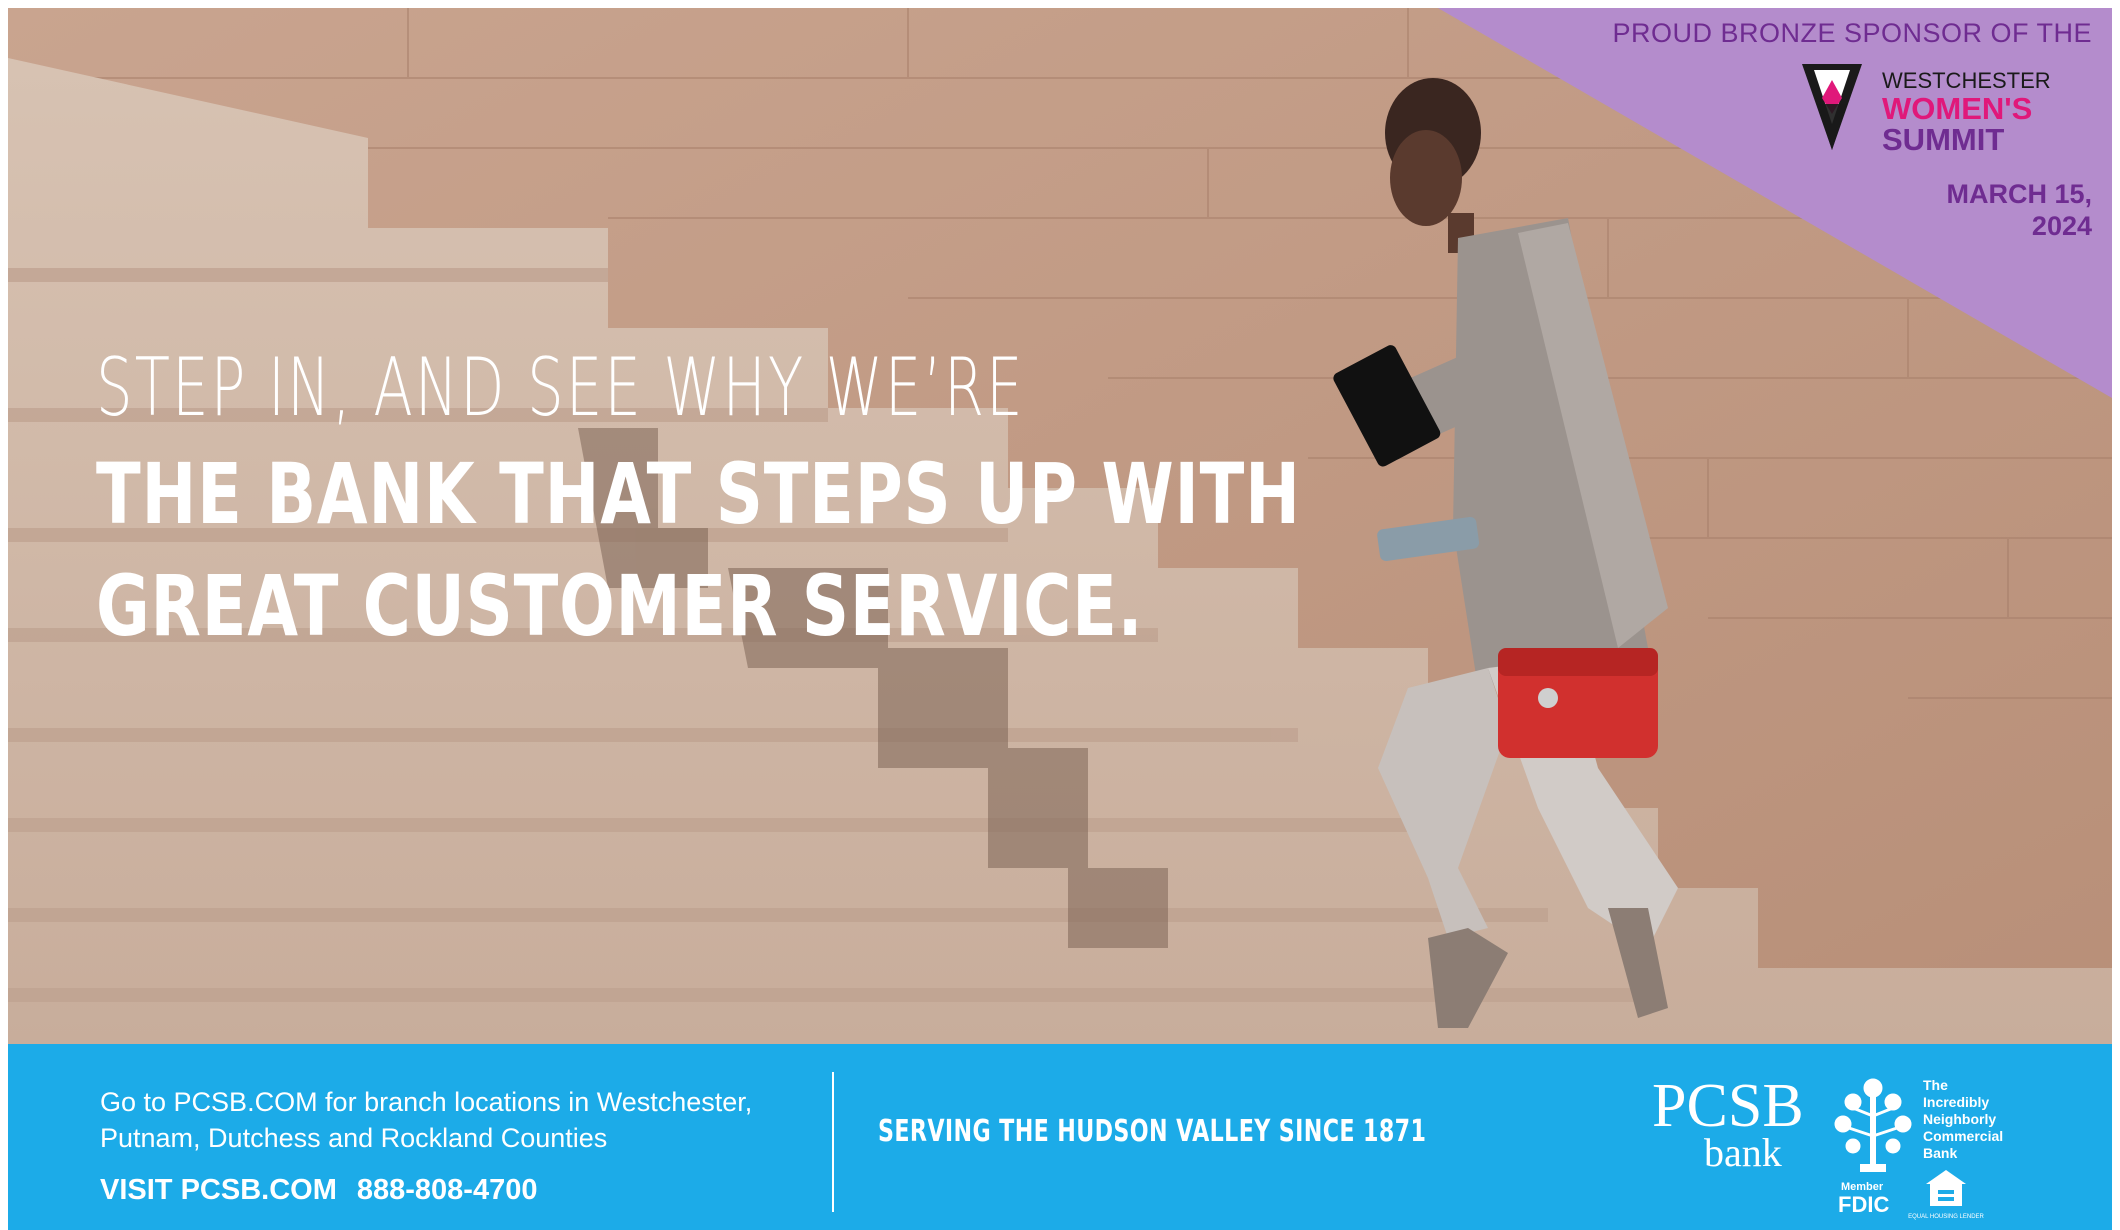 This screenshot has height=1230, width=2120. Describe the element at coordinates (447, 1190) in the screenshot. I see `phone-number: 888-808-4700` at that location.